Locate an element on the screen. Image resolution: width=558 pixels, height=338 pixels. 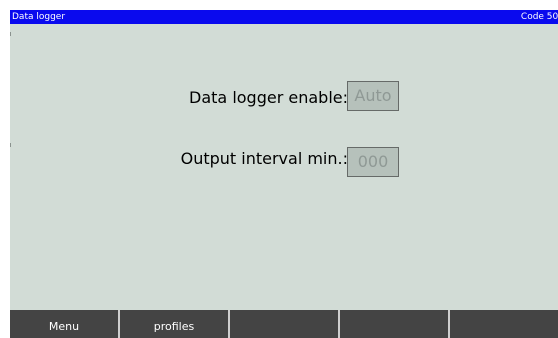
title-bar: Data logger Code 500 is located at coordinates (284, 17).